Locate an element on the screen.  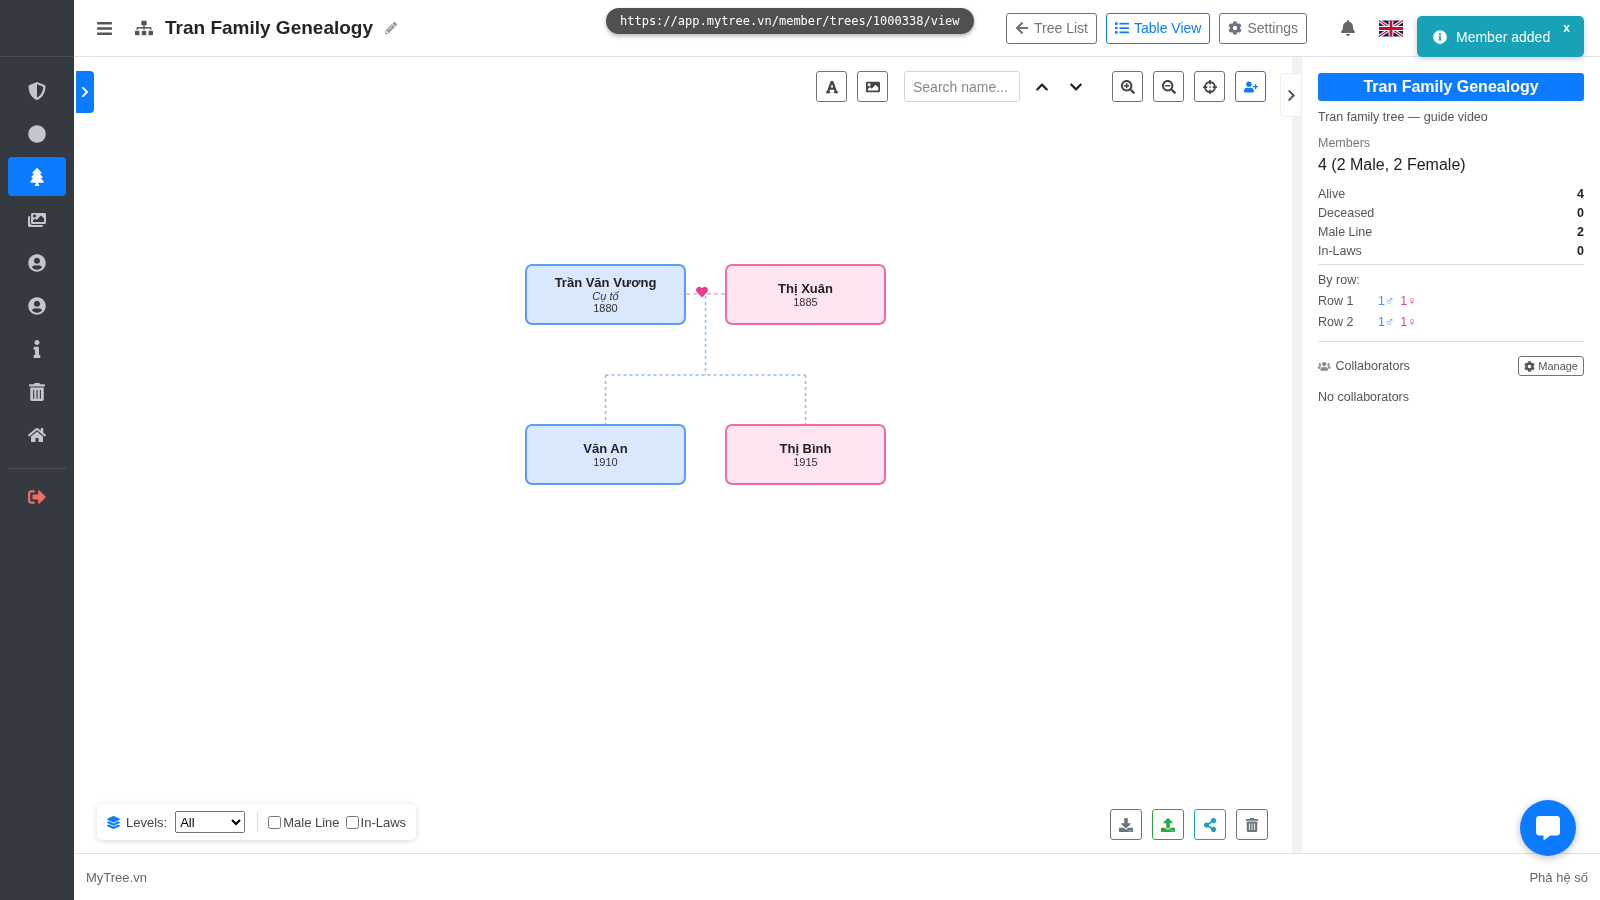
toast-message: Member added is located at coordinates (1503, 36).